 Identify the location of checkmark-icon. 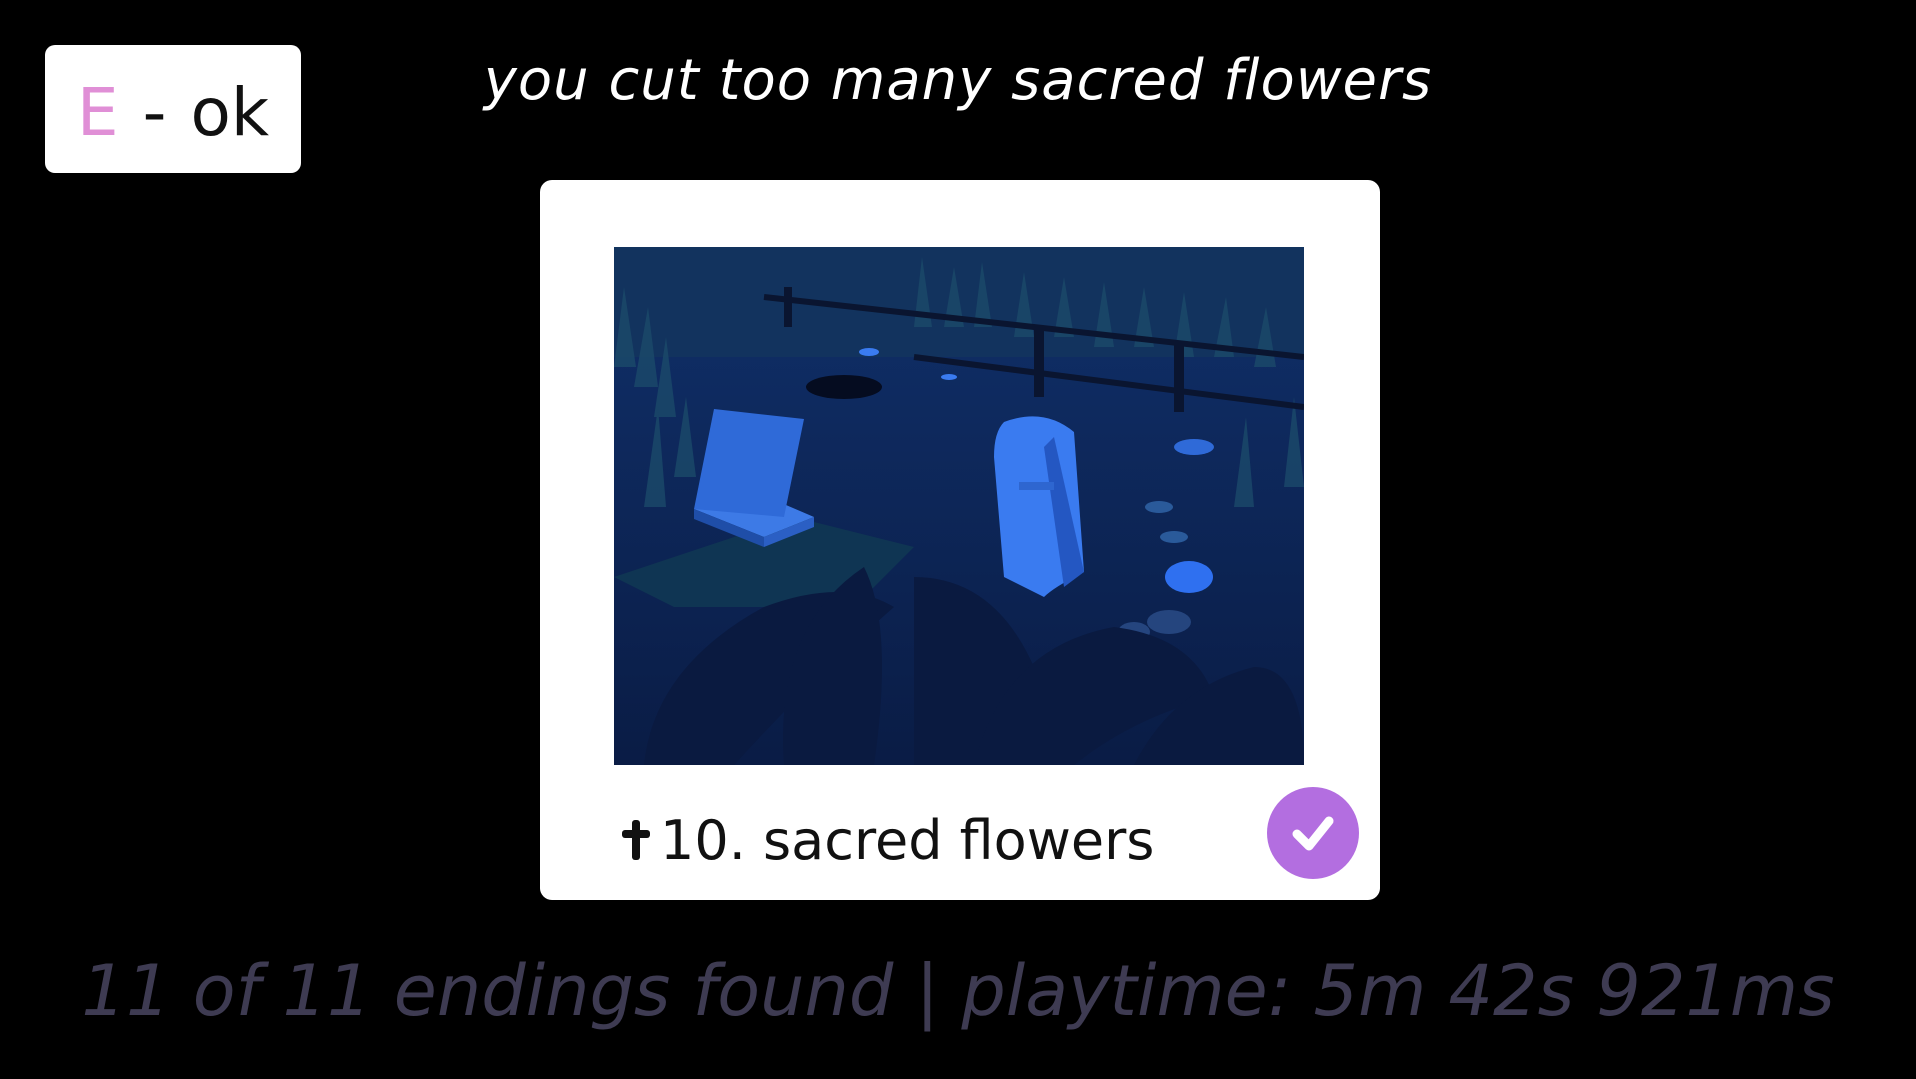
(1313, 833).